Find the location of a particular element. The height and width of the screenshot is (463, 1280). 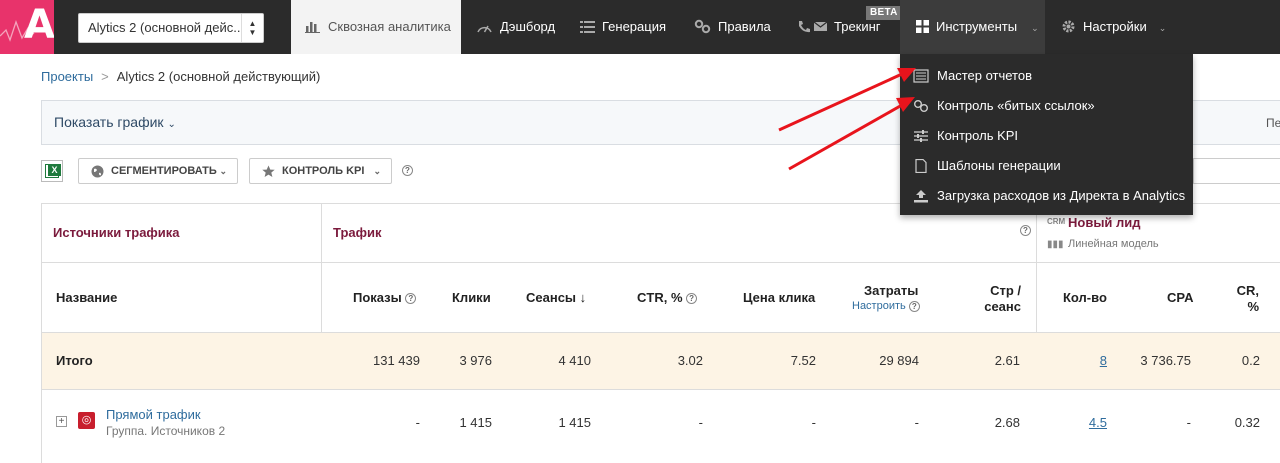

crm-tag: CRM is located at coordinates (1056, 221).